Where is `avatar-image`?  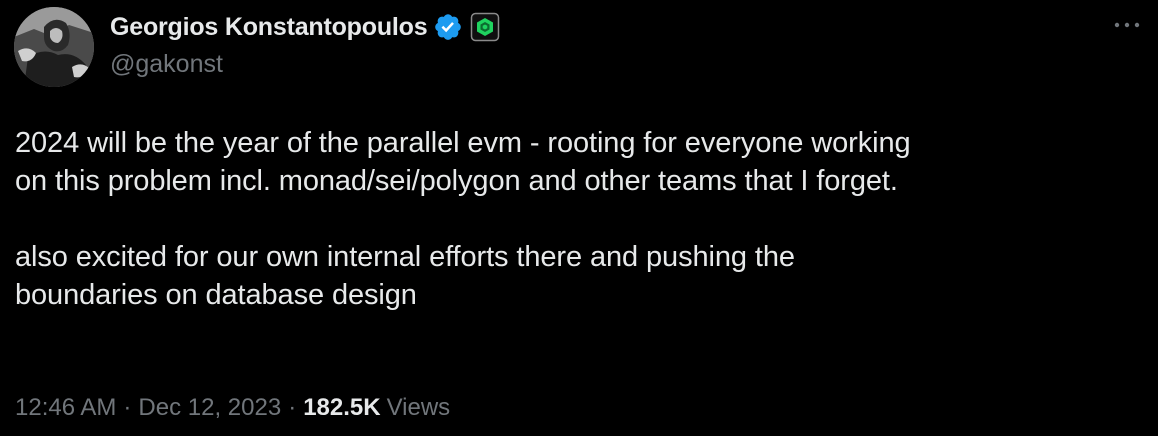 avatar-image is located at coordinates (54, 47).